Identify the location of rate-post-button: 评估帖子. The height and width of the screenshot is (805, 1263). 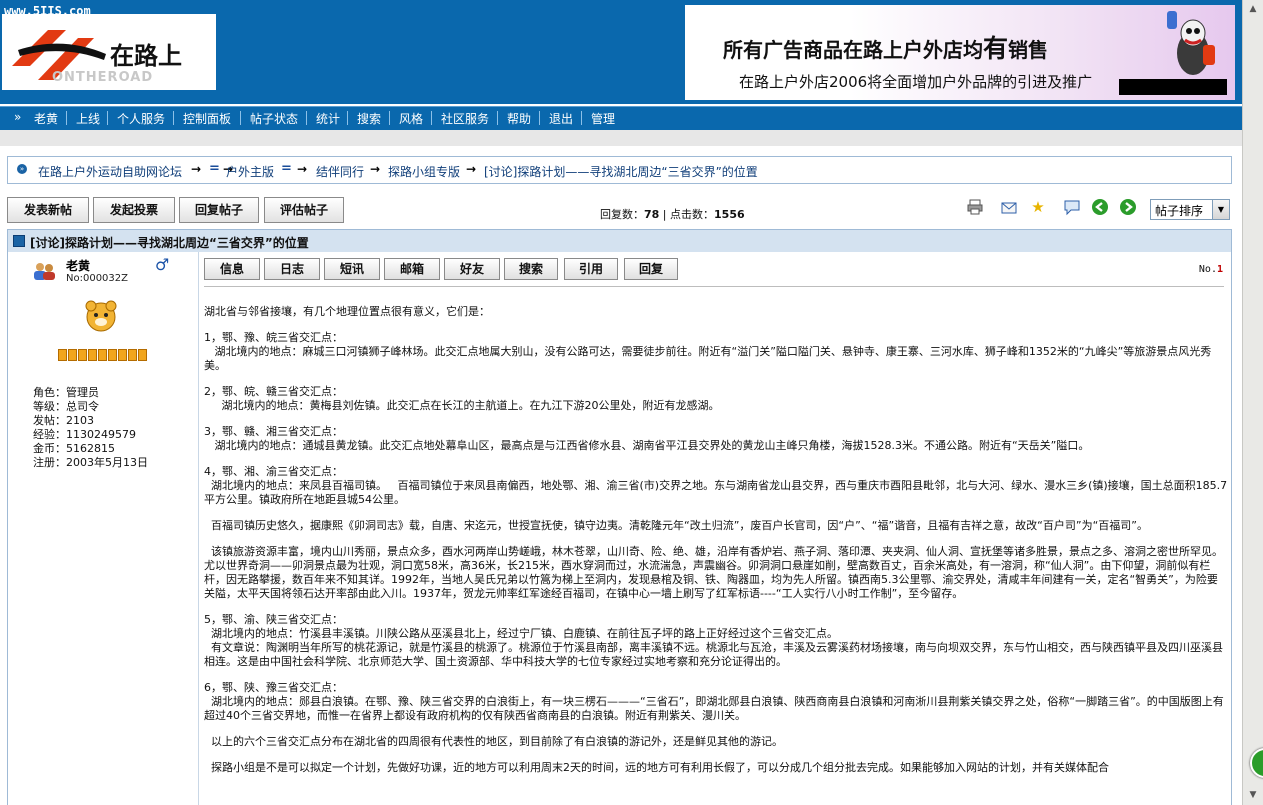
(304, 210).